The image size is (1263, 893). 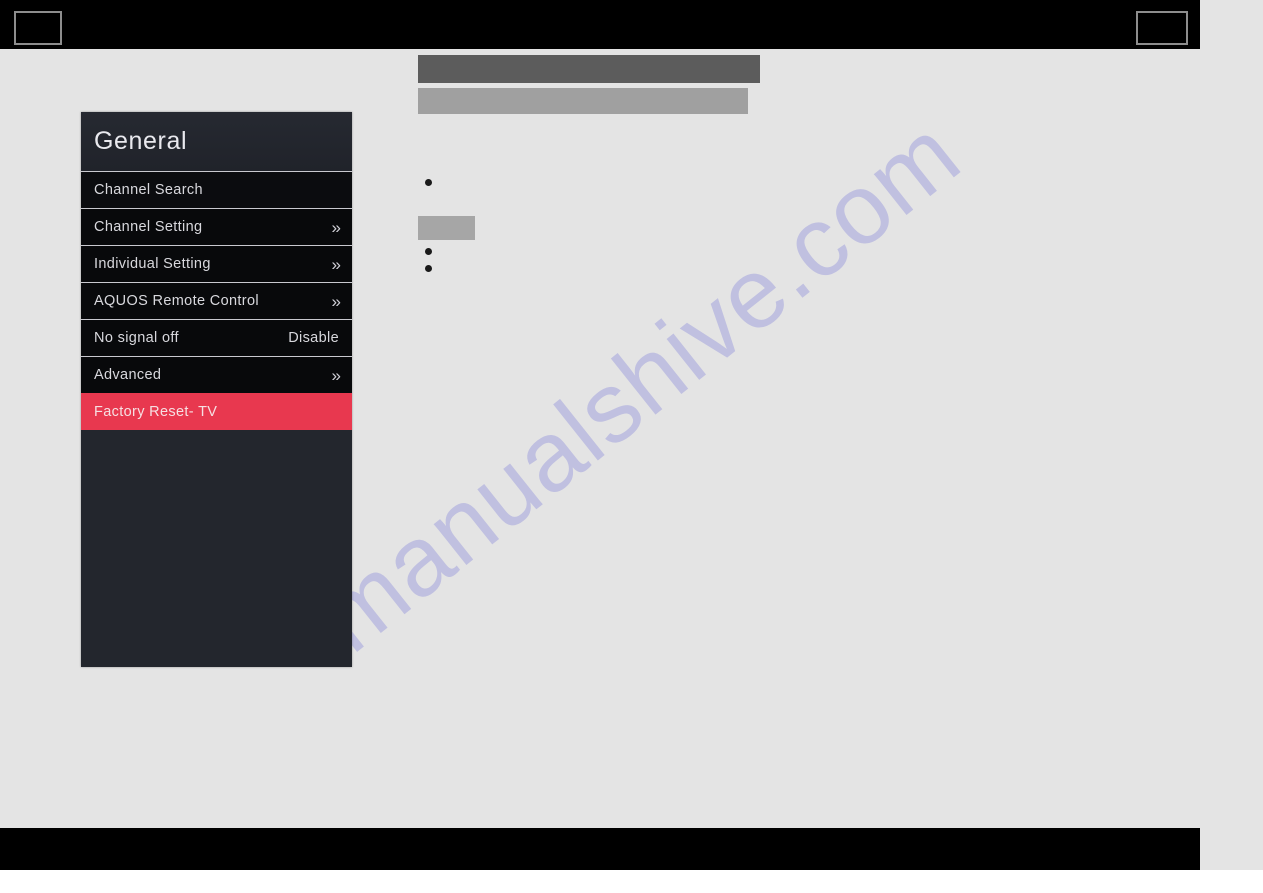 I want to click on menu-item-value: Disable, so click(x=313, y=338).